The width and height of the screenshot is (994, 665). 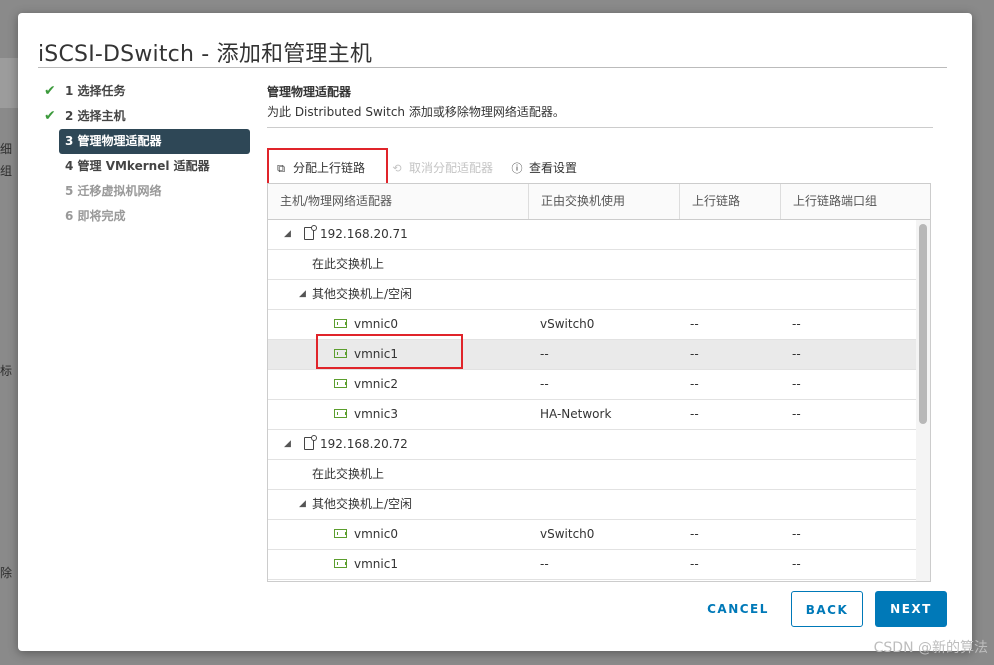 I want to click on dialog-title: iSCSI-DSwitch - 添加和管理主机, so click(x=205, y=54).